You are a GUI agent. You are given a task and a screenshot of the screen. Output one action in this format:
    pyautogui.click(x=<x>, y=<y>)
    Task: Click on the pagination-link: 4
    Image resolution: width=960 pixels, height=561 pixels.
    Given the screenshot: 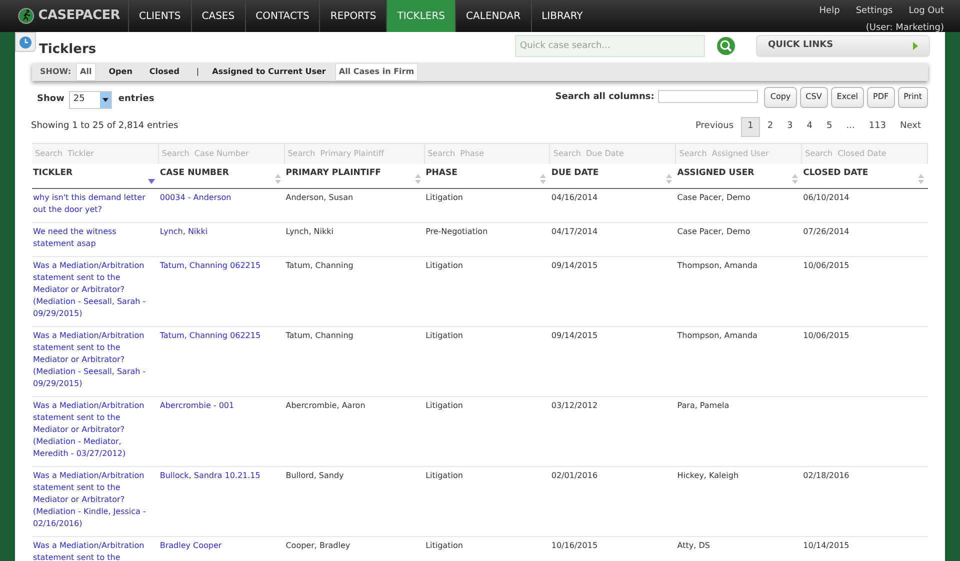 What is the action you would take?
    pyautogui.click(x=810, y=126)
    